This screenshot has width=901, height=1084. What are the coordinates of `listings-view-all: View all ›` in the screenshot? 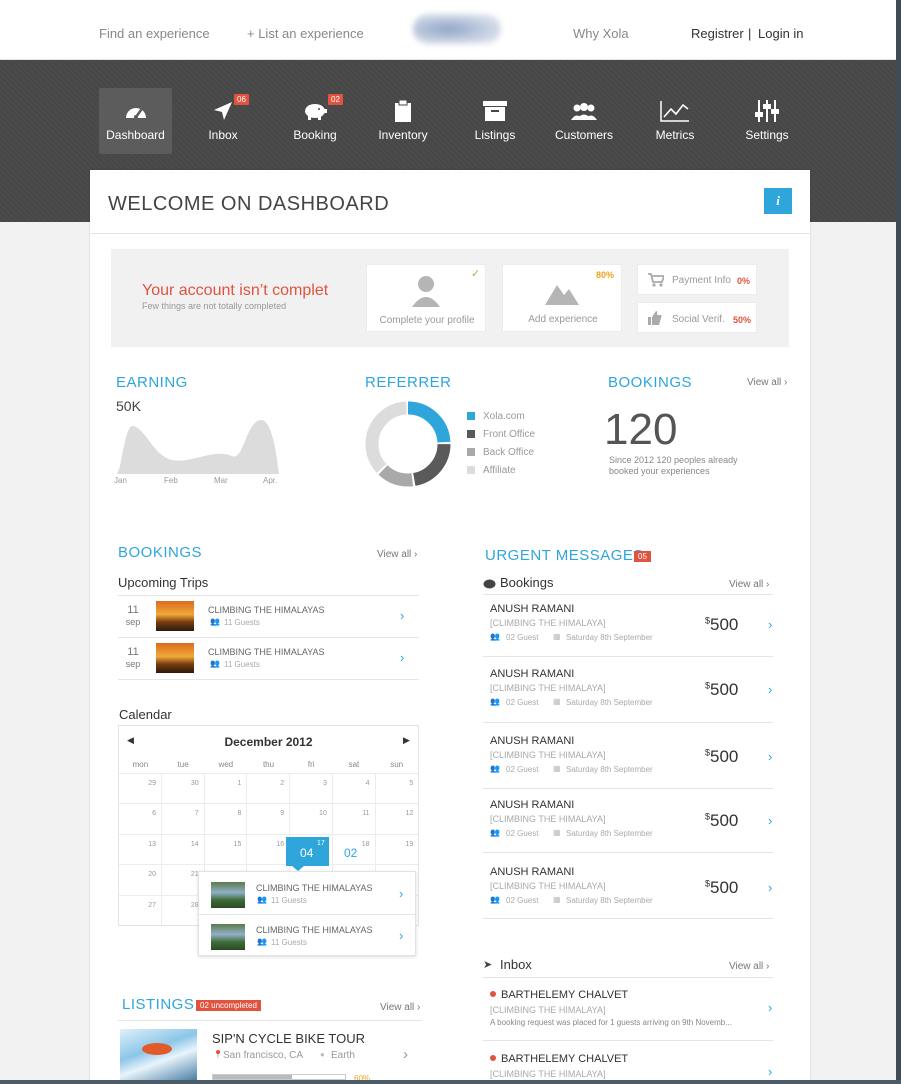 It's located at (400, 1007).